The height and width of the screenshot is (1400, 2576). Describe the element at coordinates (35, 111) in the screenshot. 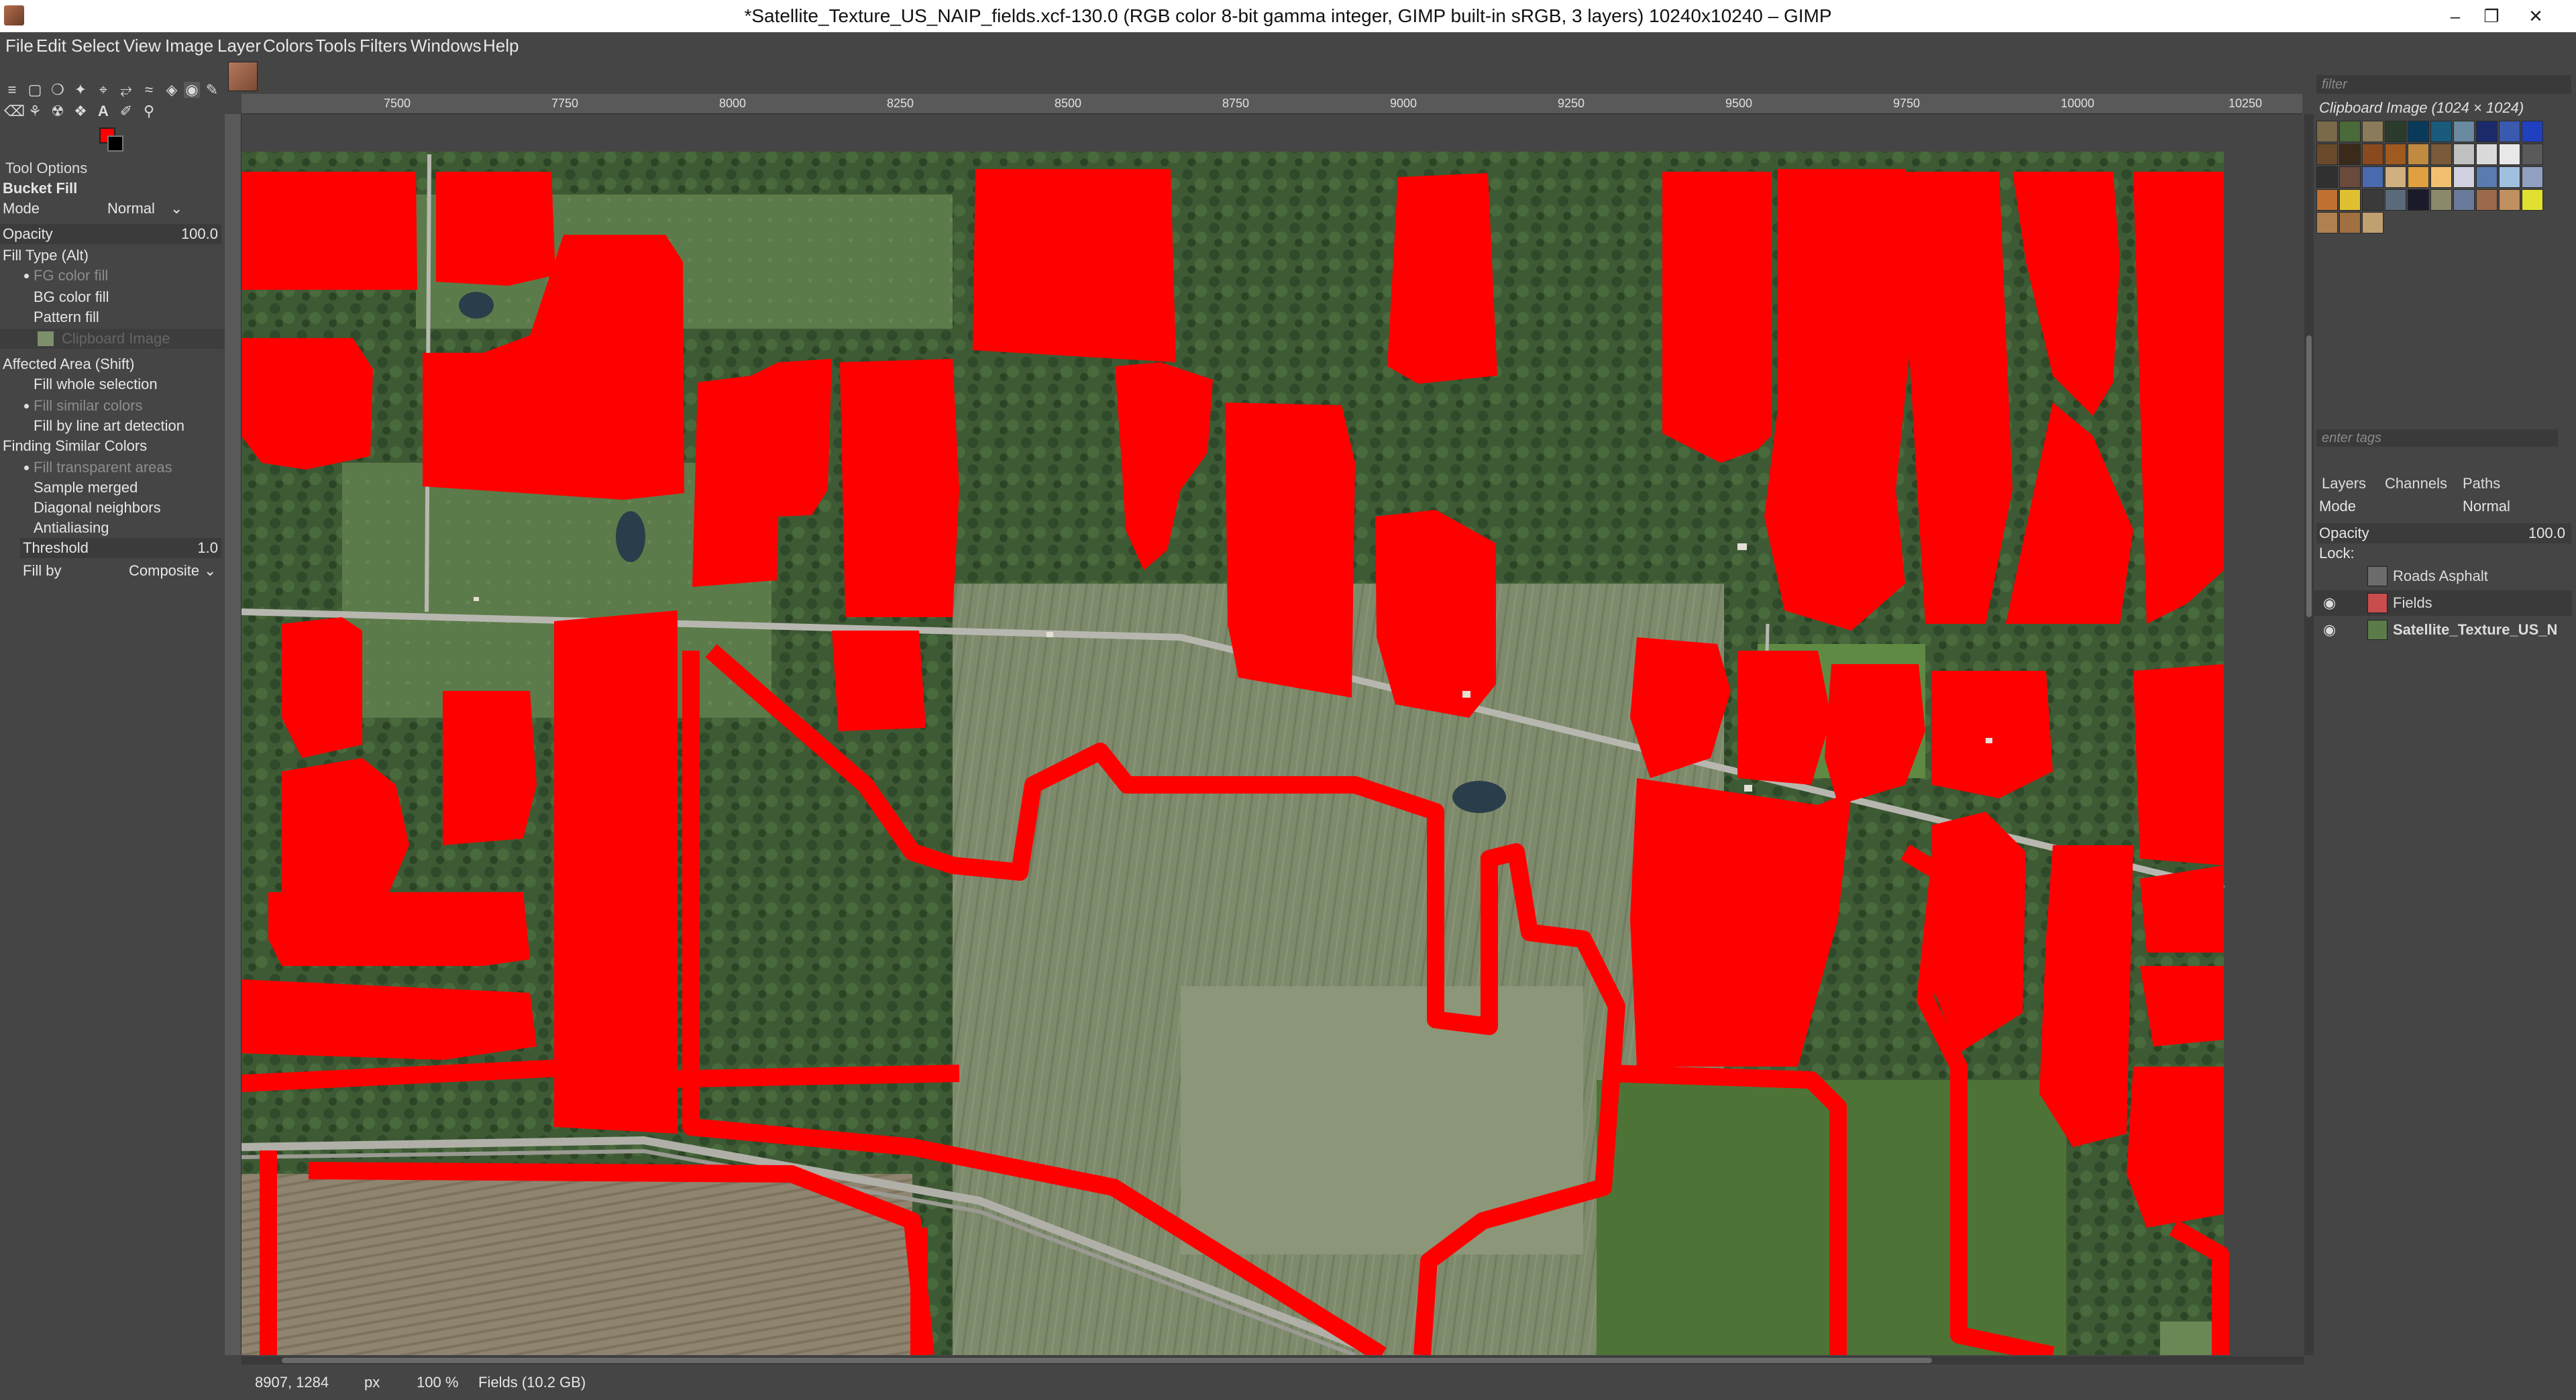

I see `clone-icon: ⚘` at that location.